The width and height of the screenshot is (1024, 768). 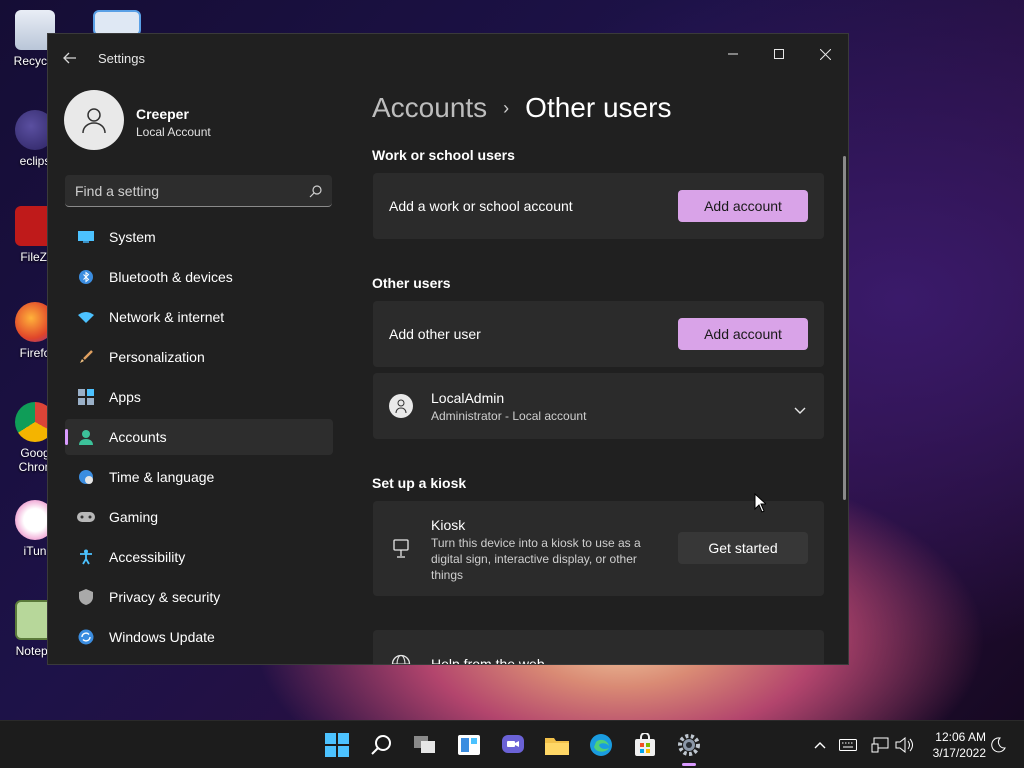 I want to click on add-work-account-button: Add account, so click(x=743, y=206).